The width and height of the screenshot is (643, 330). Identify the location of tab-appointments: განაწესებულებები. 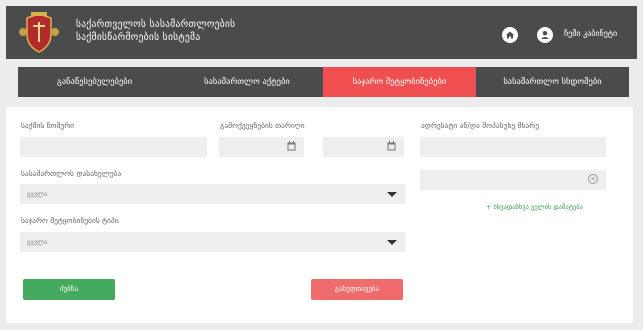
(94, 82).